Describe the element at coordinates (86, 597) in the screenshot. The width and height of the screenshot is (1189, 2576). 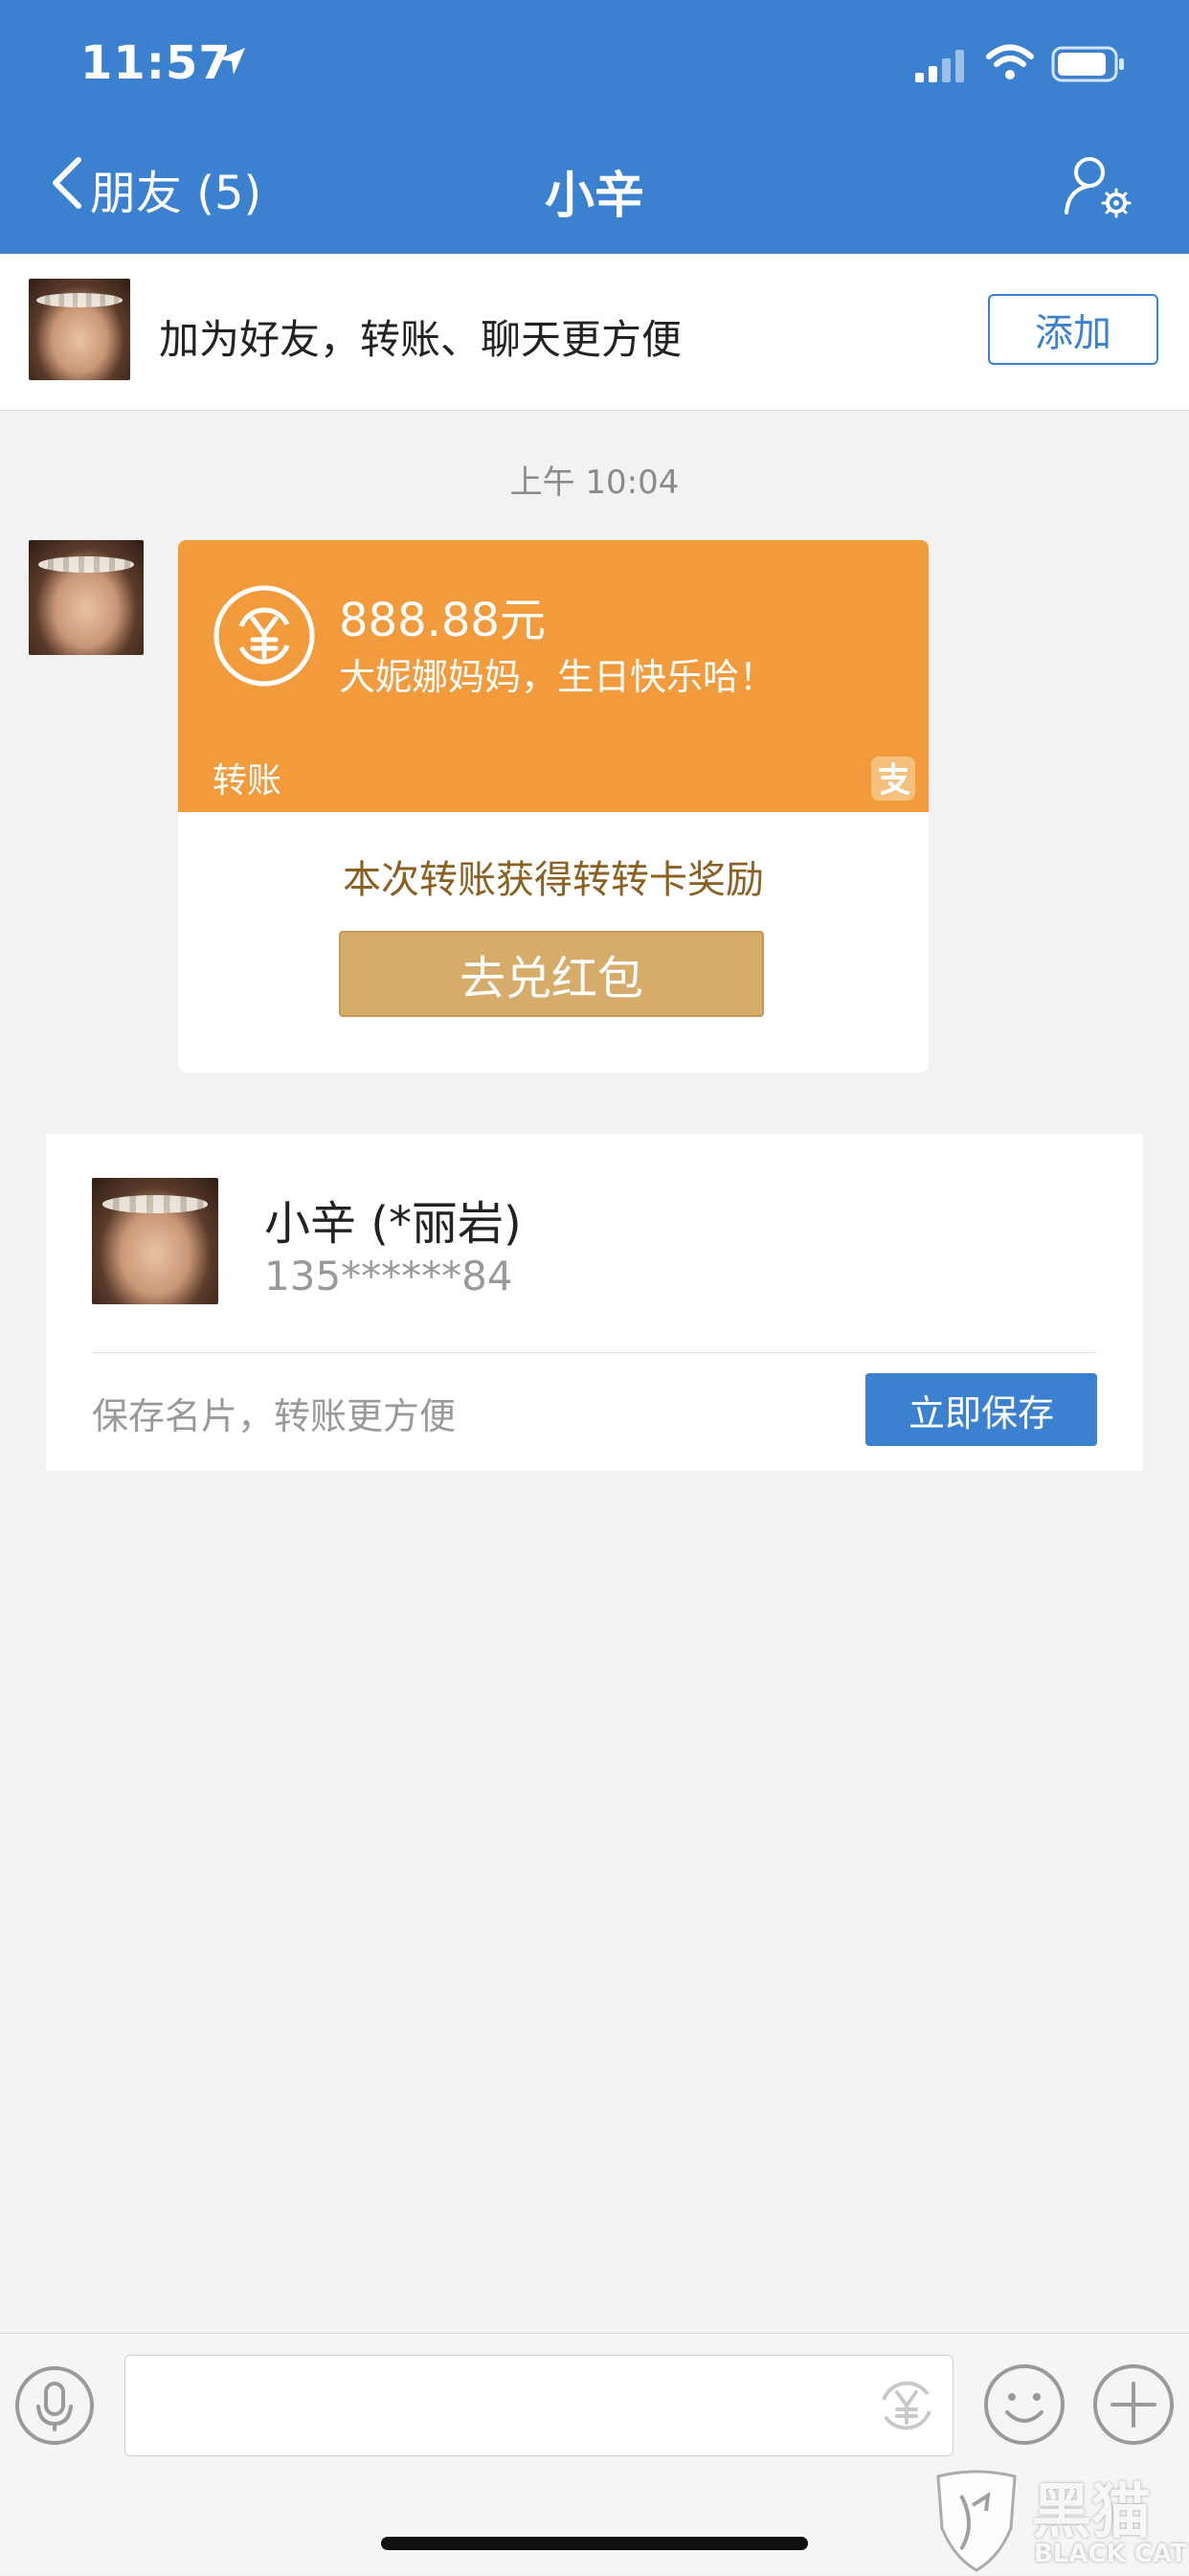
I see `sender-avatar` at that location.